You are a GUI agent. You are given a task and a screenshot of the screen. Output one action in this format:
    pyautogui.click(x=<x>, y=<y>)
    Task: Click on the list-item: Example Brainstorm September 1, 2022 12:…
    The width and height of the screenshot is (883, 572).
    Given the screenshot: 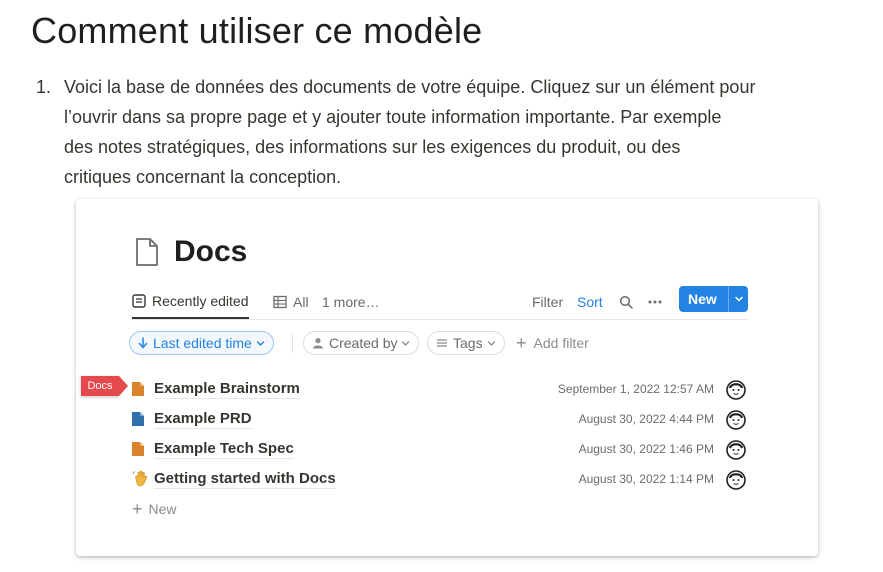 What is the action you would take?
    pyautogui.click(x=442, y=389)
    